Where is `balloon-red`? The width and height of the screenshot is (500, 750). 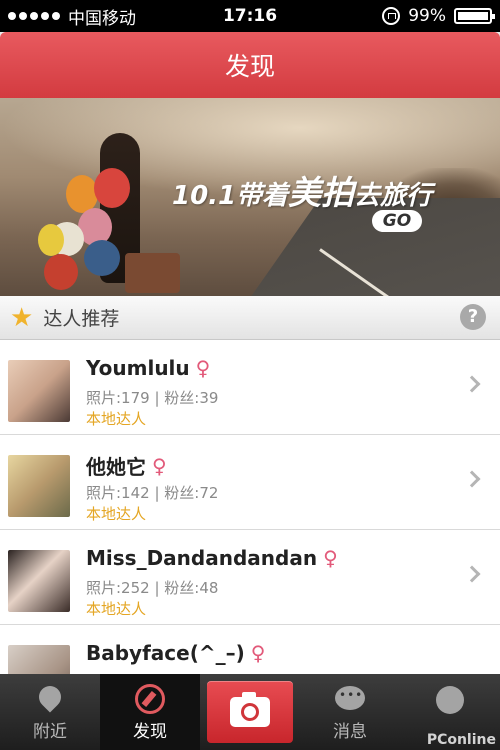
balloon-red is located at coordinates (112, 188).